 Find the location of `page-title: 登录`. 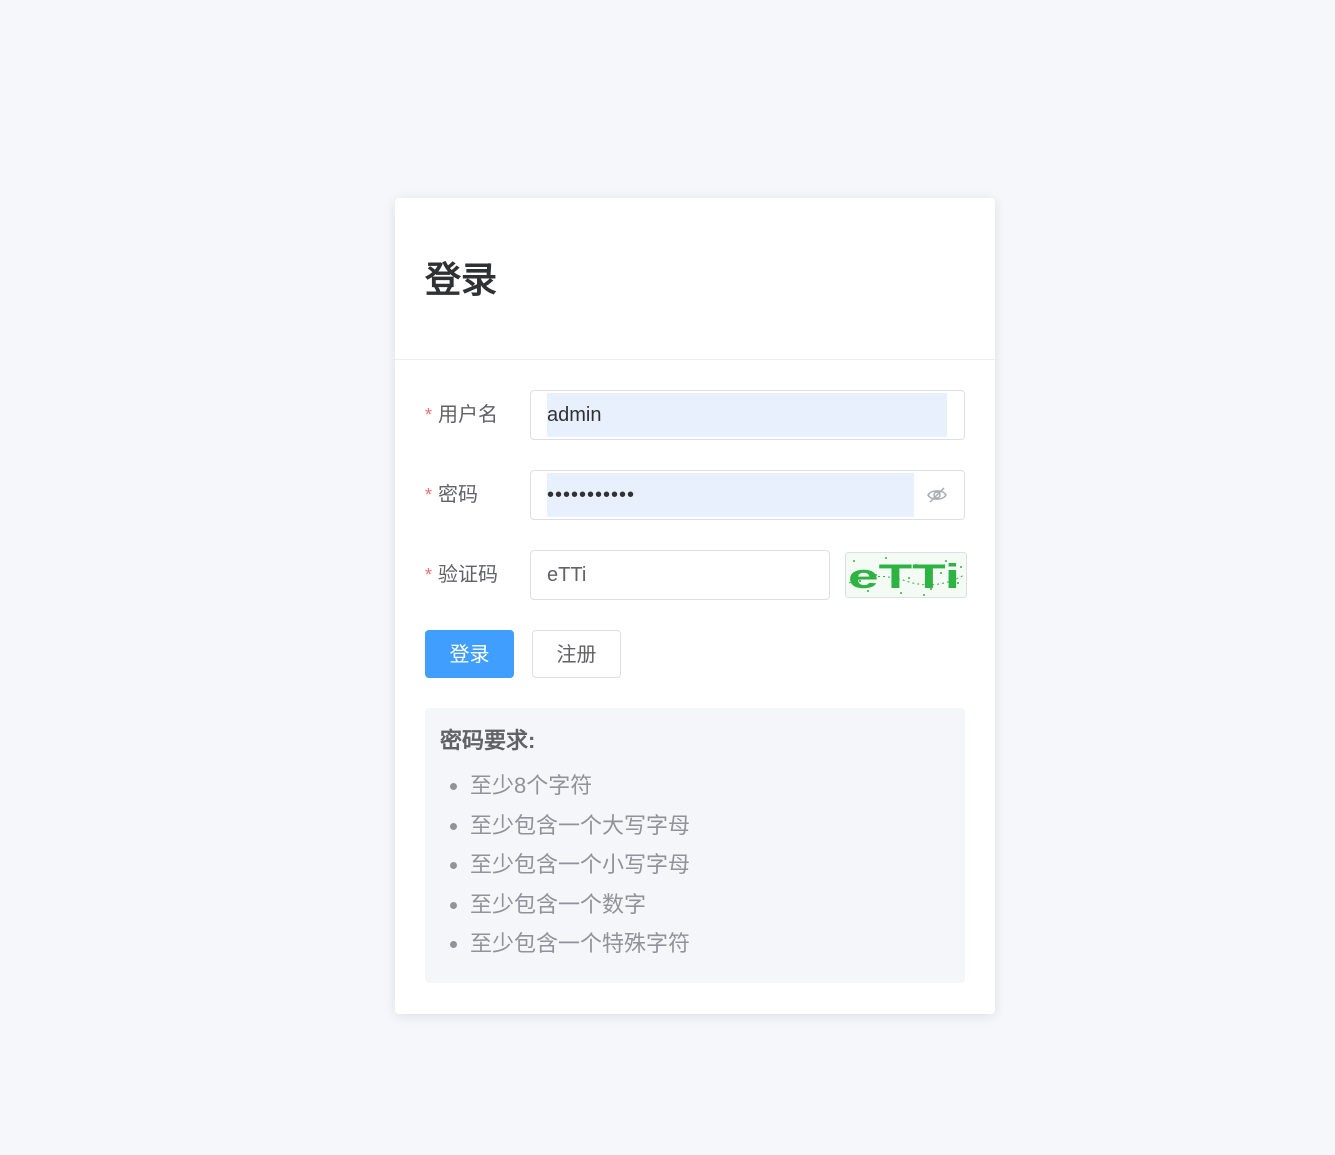

page-title: 登录 is located at coordinates (461, 279).